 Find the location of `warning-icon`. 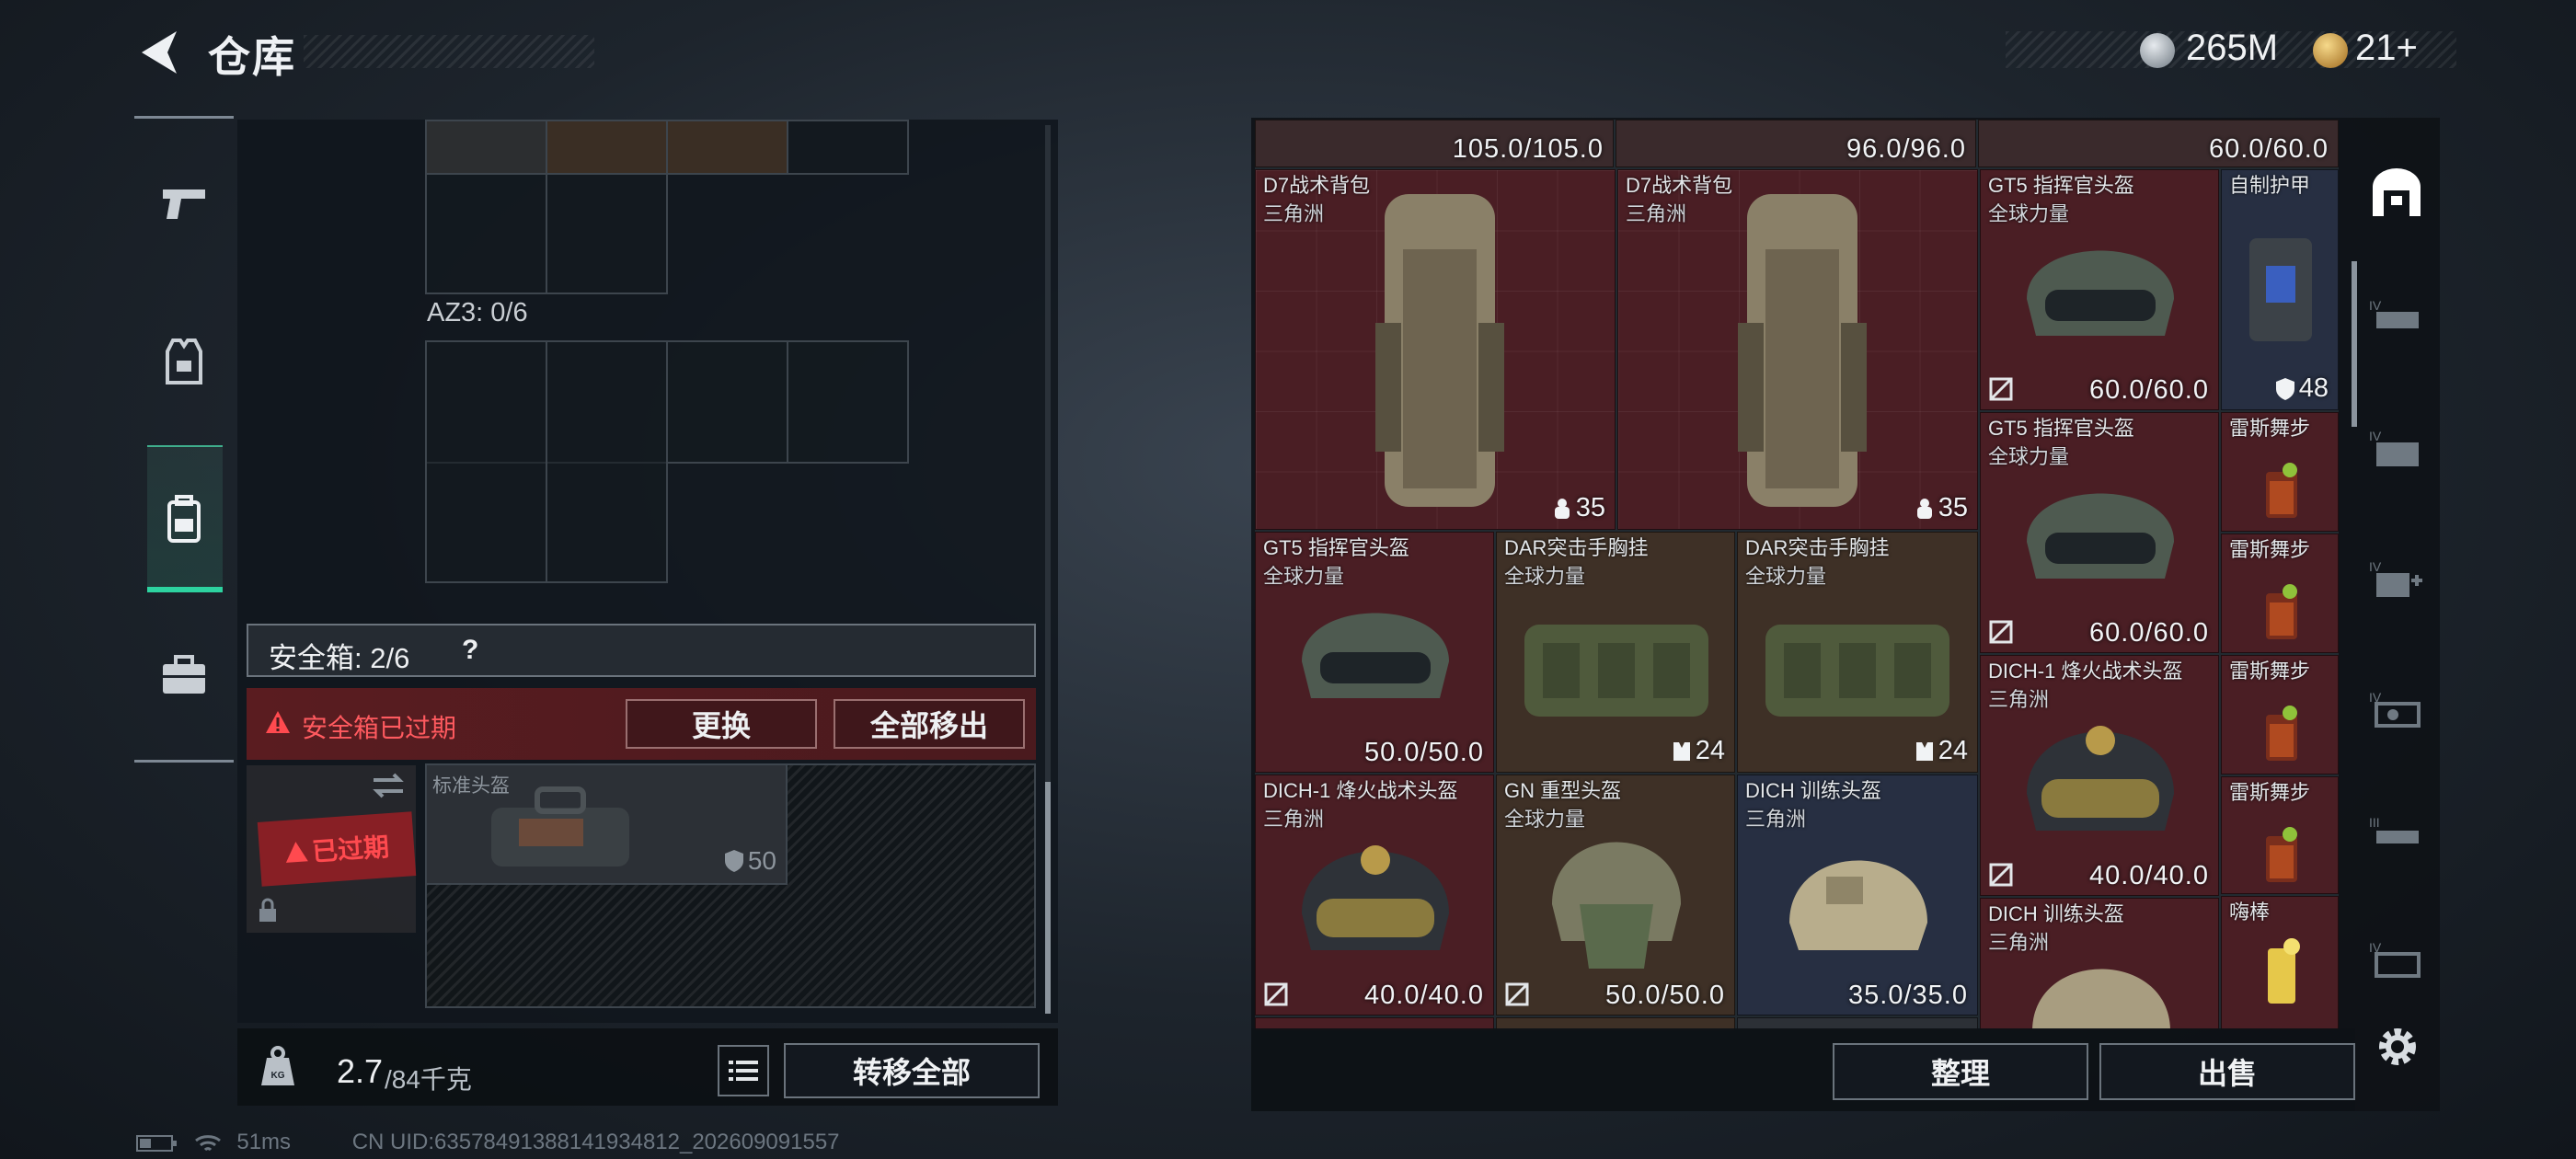

warning-icon is located at coordinates (296, 852).